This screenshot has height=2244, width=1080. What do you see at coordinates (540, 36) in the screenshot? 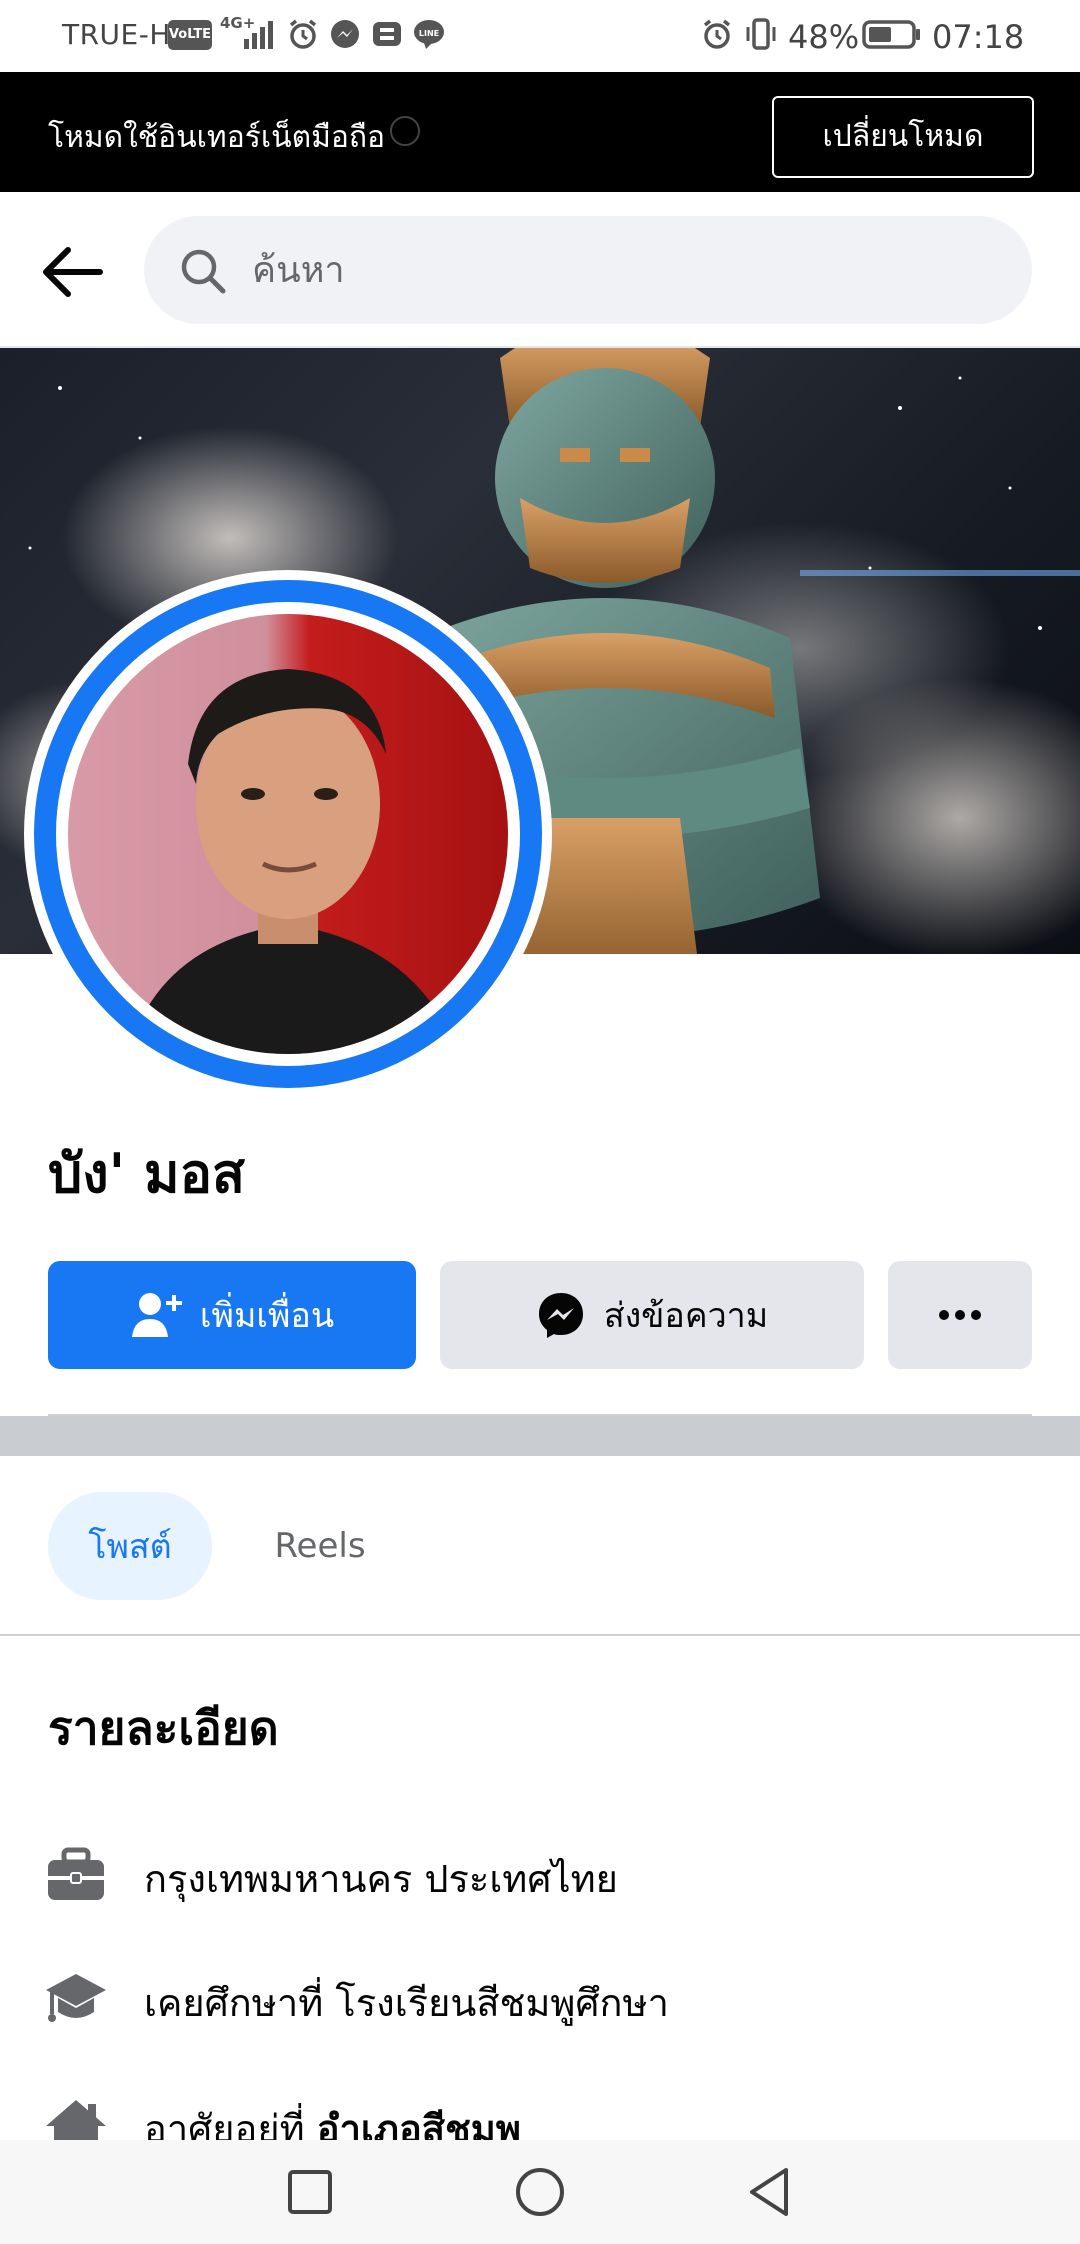
I see `status-bar: TRUE-H VoLTE 4G+ LINE 48% 07:18` at bounding box center [540, 36].